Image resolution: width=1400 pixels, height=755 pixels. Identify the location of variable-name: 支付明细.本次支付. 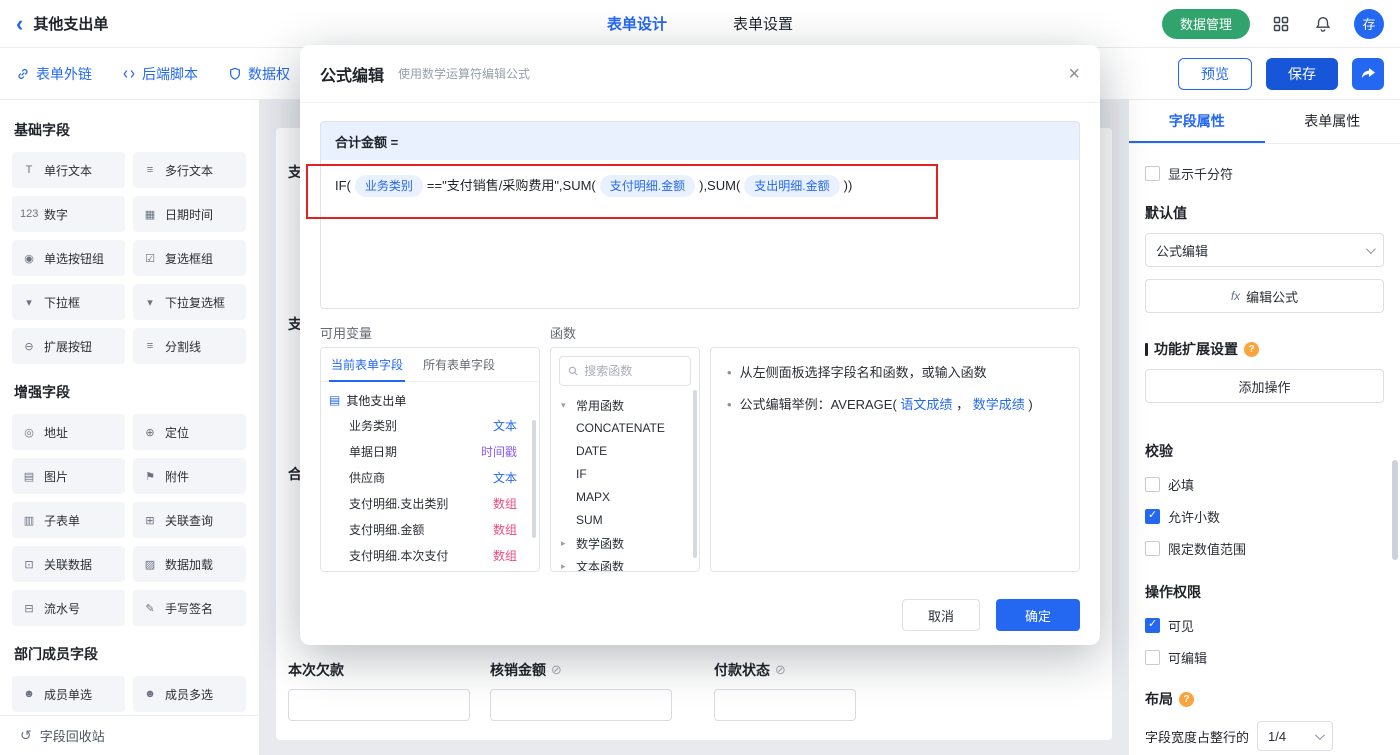
(399, 555).